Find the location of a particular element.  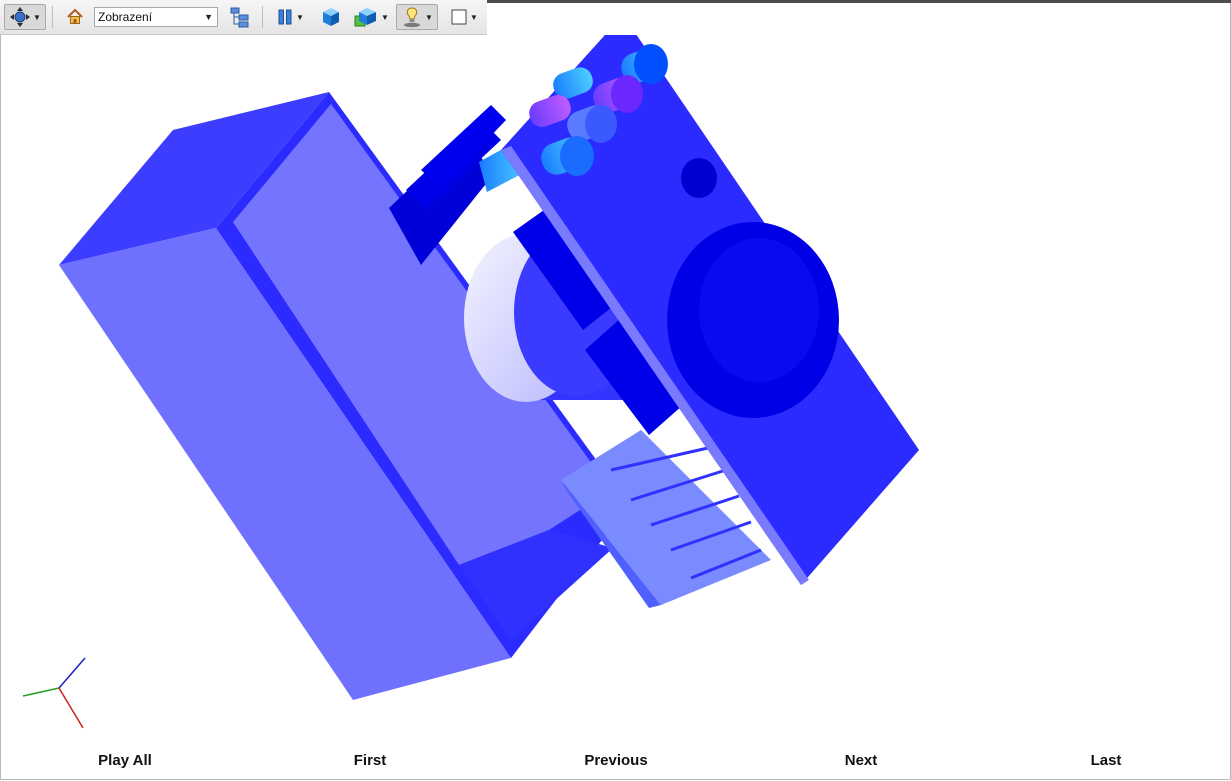

structure-tree-button is located at coordinates (240, 17).